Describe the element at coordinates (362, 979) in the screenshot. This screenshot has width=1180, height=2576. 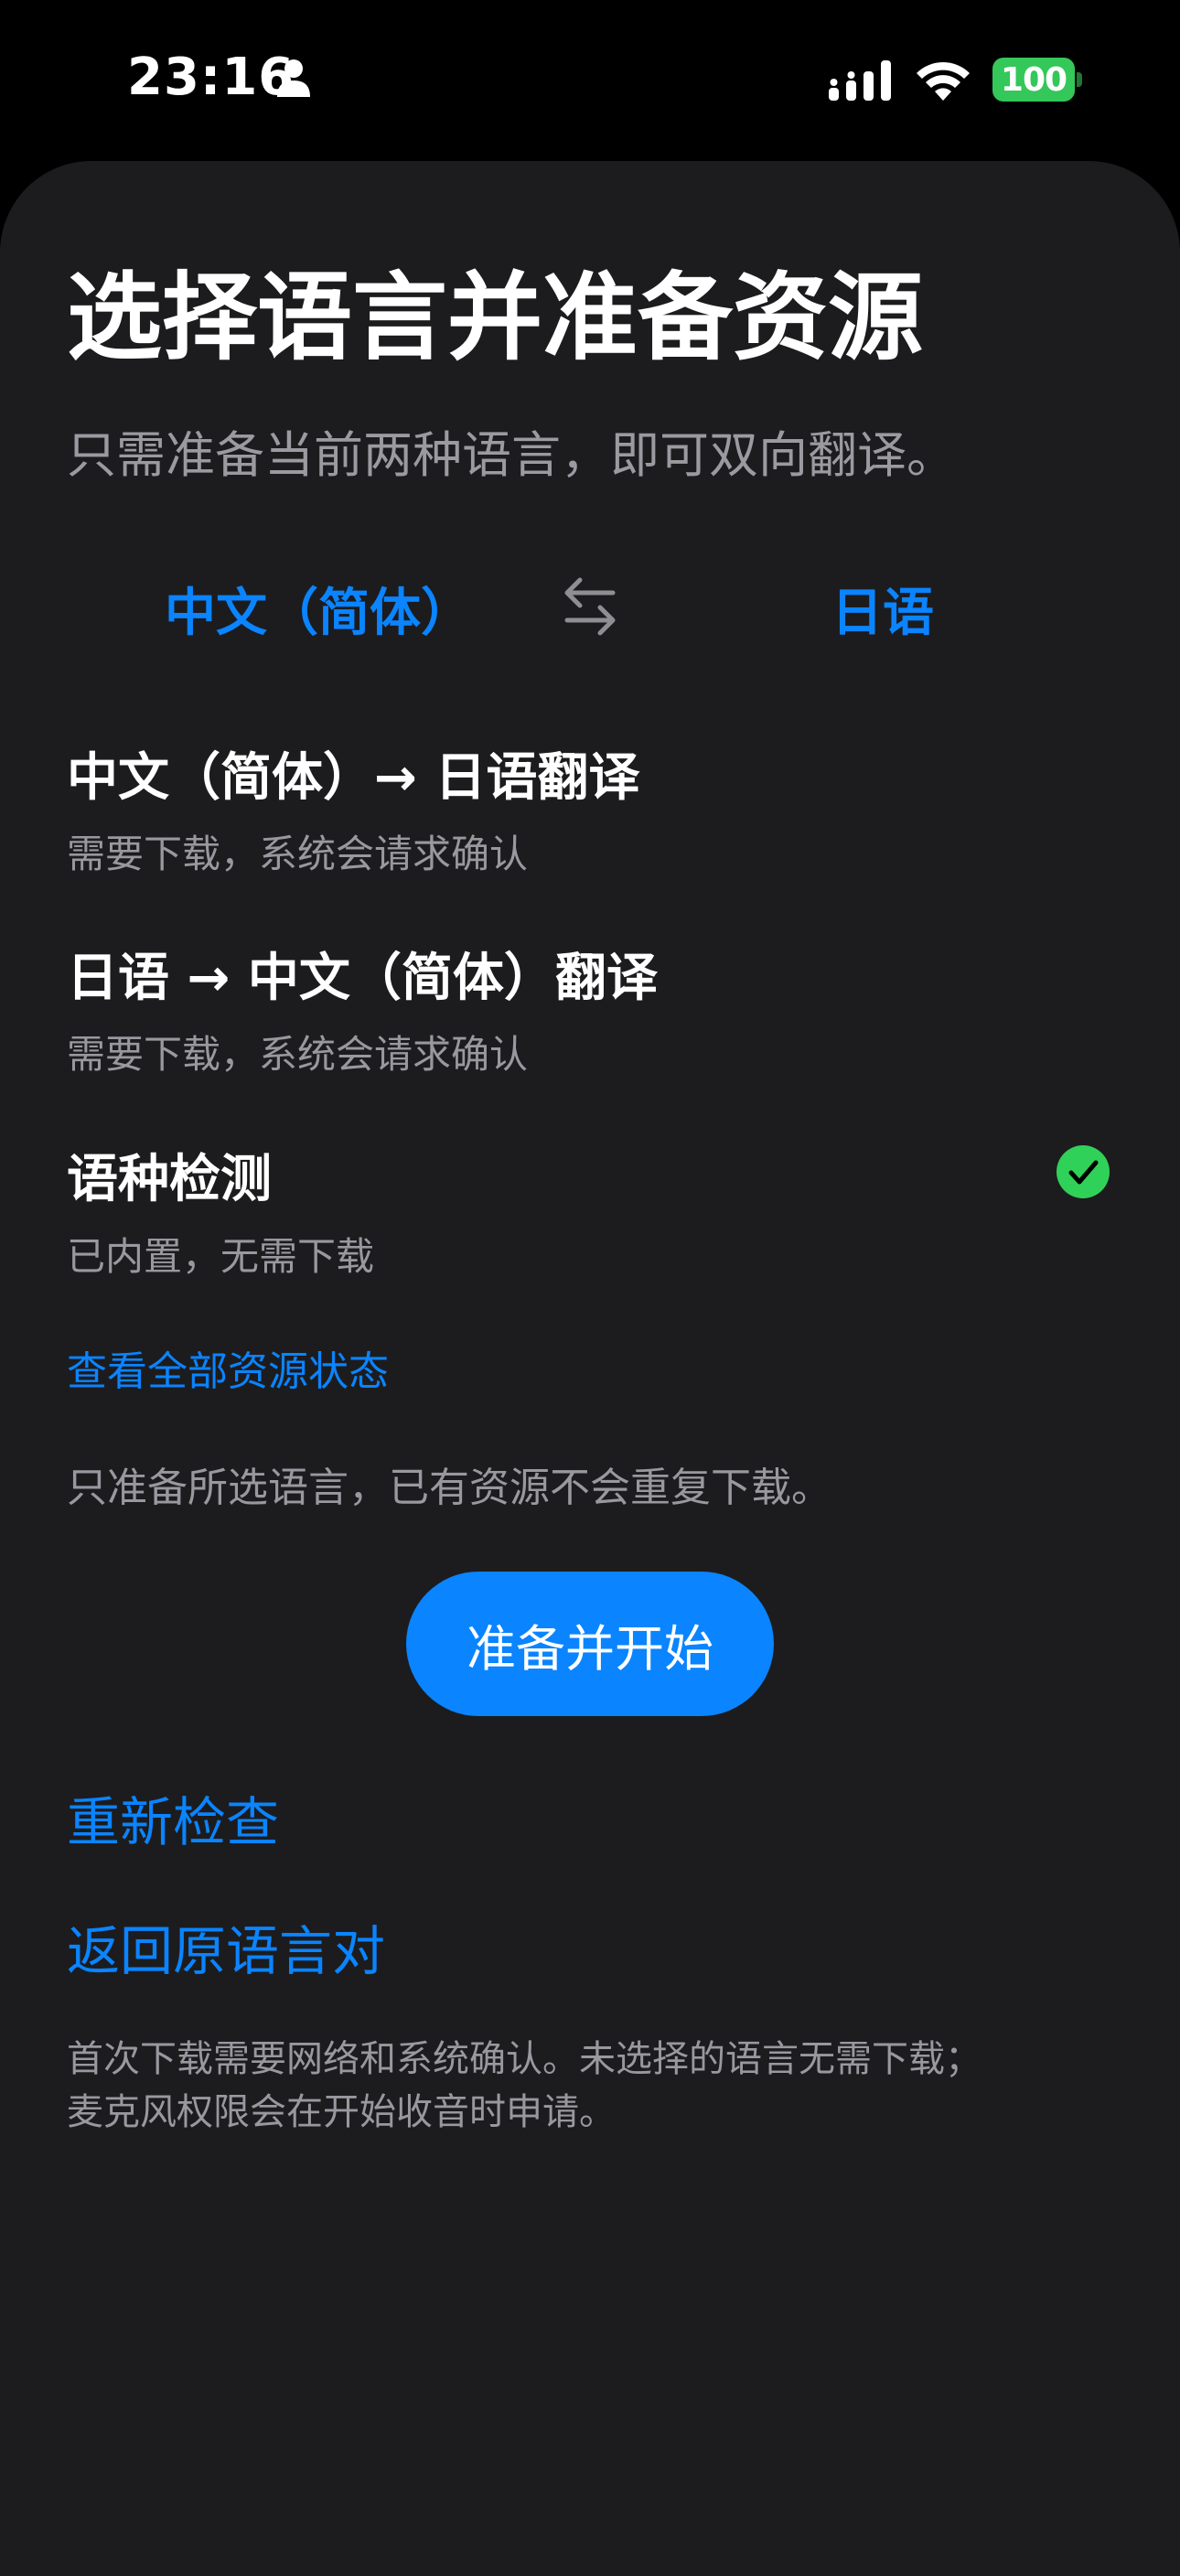
I see `resource-title: 日语 → 中文（简体）翻译` at that location.